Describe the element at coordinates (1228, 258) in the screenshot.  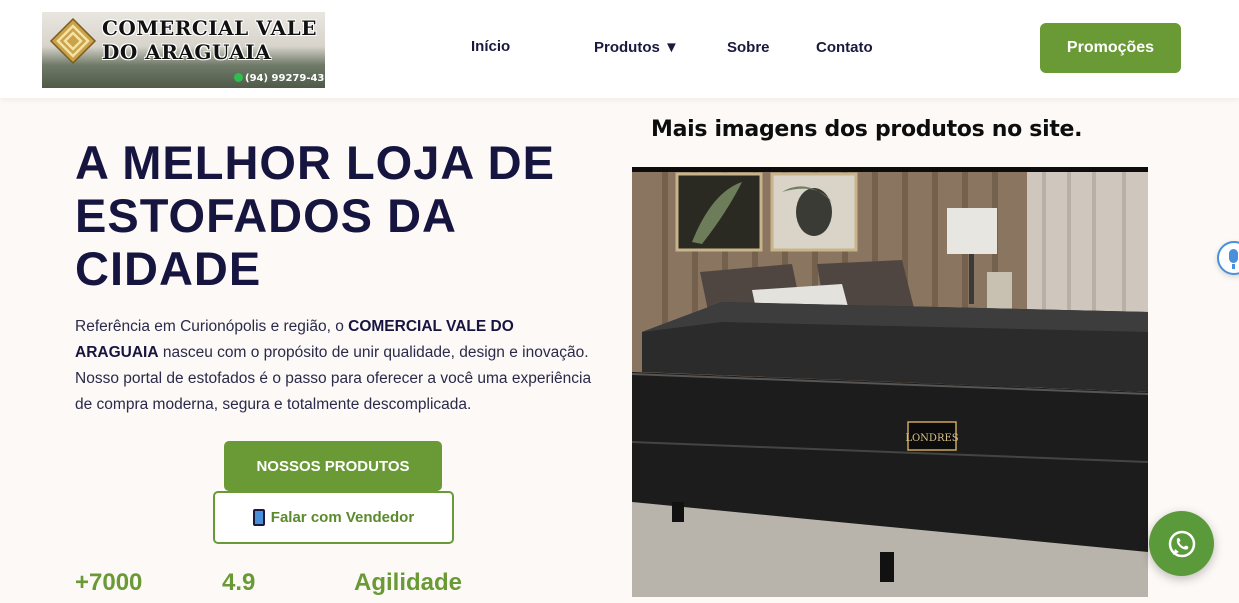
I see `voice-search-button` at that location.